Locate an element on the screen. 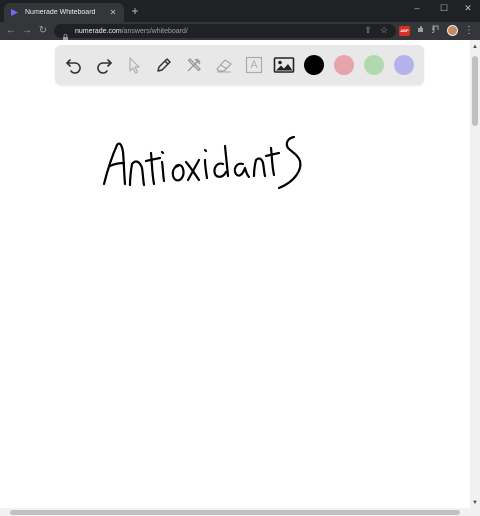  vertical-scroll-thumb is located at coordinates (475, 91).